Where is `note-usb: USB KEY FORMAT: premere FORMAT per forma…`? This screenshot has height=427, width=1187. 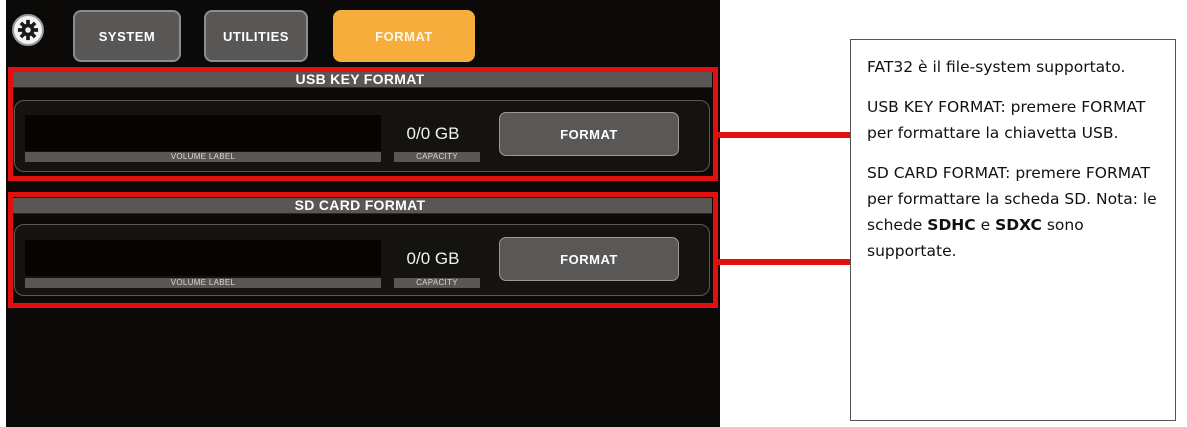 note-usb: USB KEY FORMAT: premere FORMAT per forma… is located at coordinates (1006, 120).